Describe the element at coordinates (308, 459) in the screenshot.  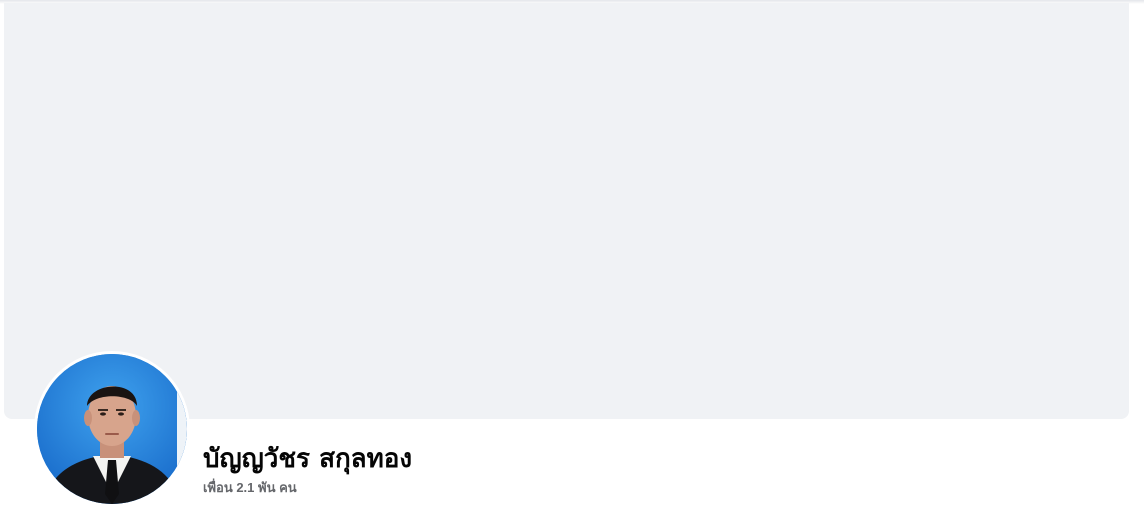
I see `profile-name: บัญญวัชร สกุลทอง` at that location.